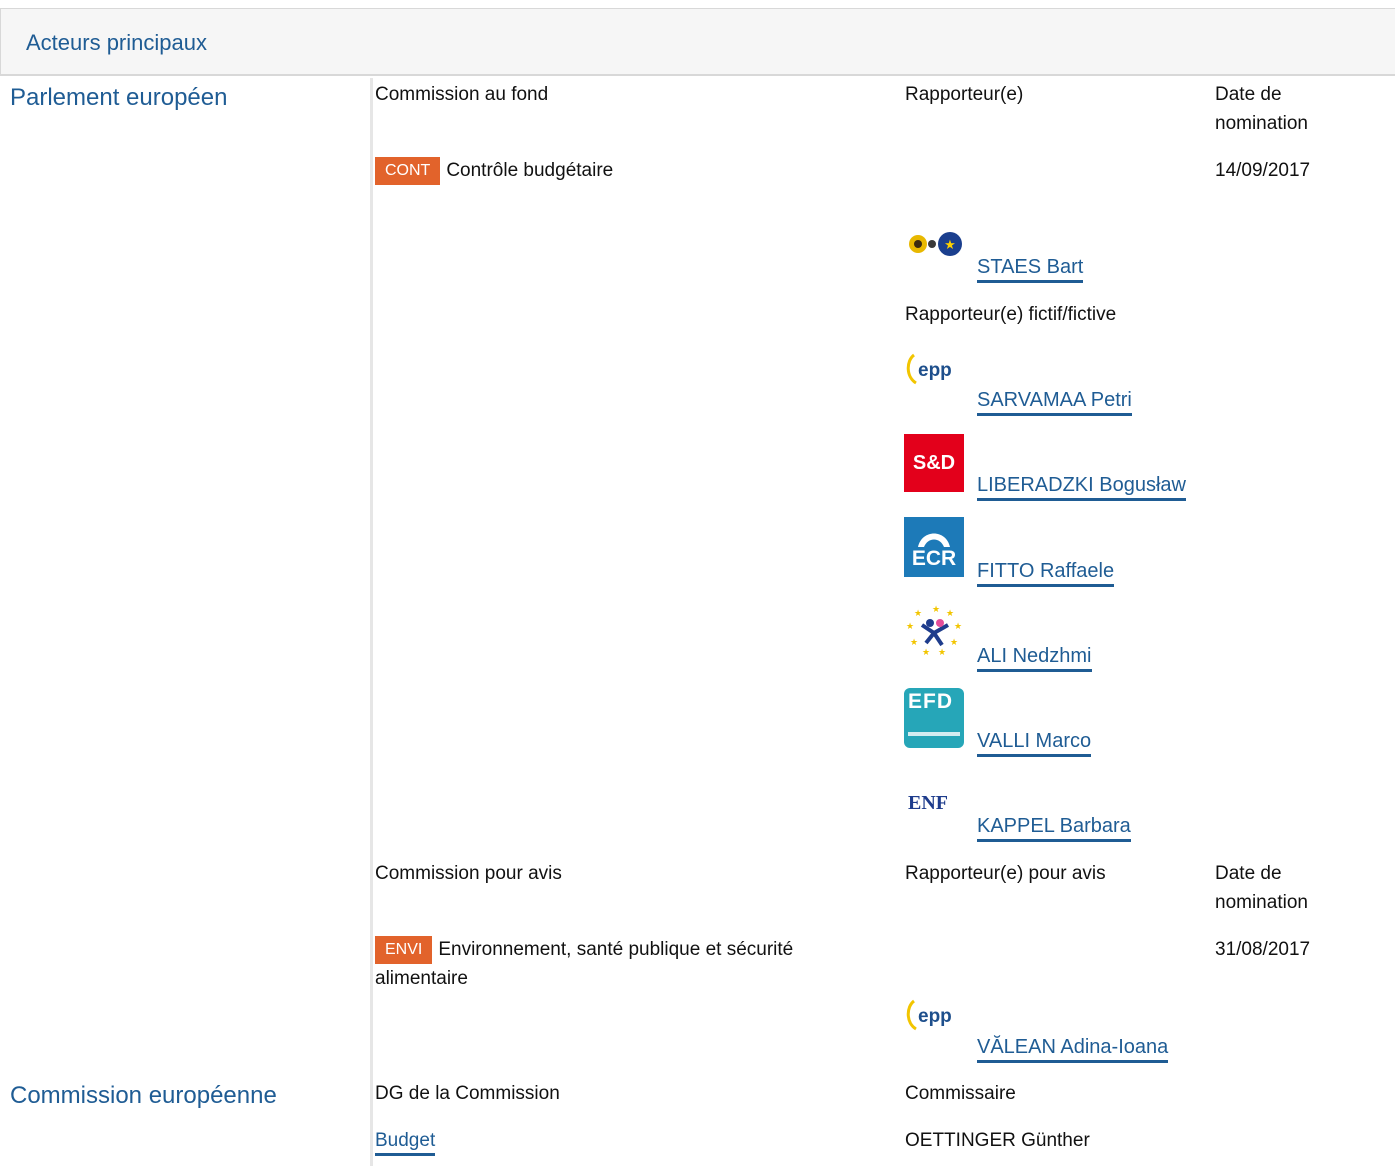 The height and width of the screenshot is (1166, 1395). Describe the element at coordinates (934, 463) in the screenshot. I see `s-and-d-logo-icon: S&D` at that location.